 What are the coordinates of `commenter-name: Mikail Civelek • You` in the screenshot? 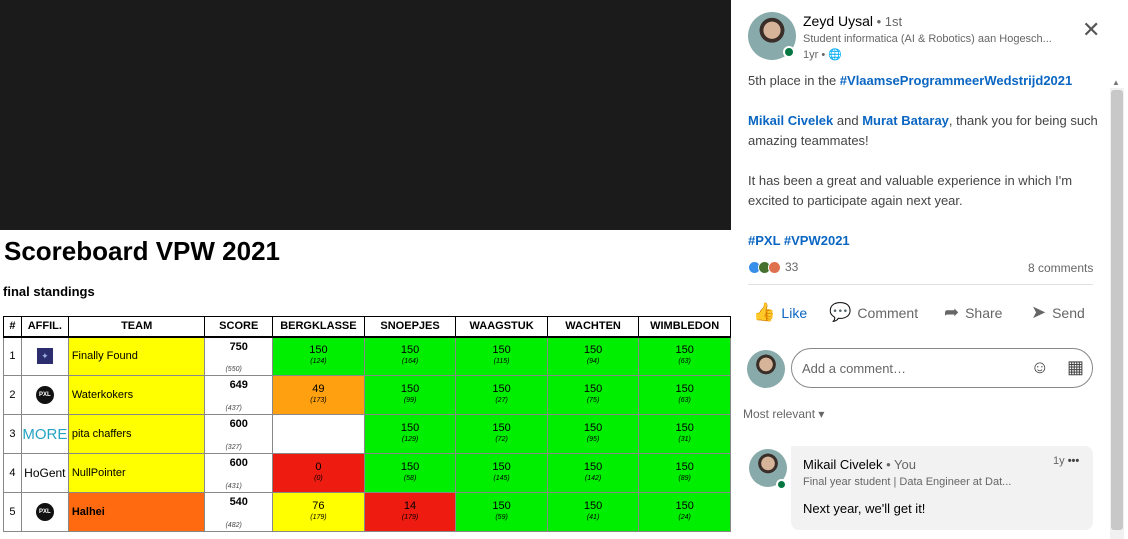 It's located at (859, 464).